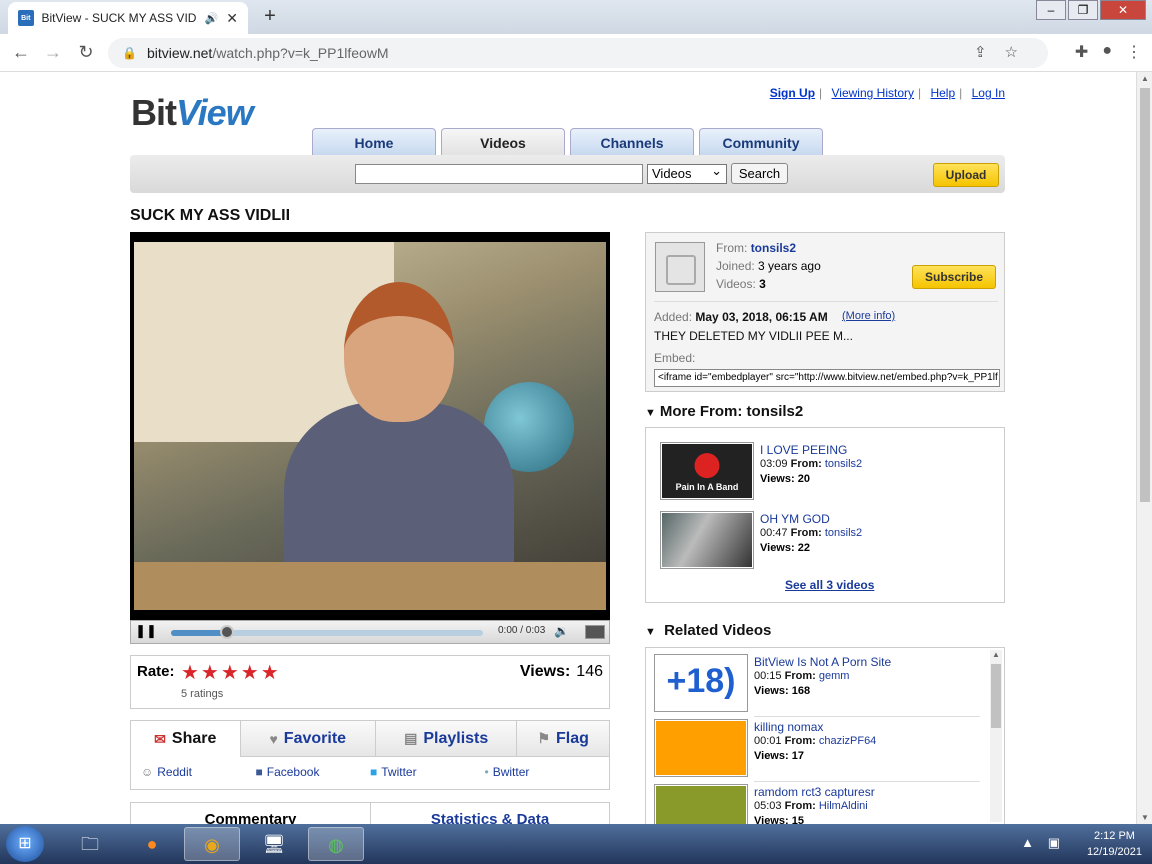 This screenshot has width=1152, height=864. What do you see at coordinates (274, 844) in the screenshot?
I see `computer-icon: 🖥` at bounding box center [274, 844].